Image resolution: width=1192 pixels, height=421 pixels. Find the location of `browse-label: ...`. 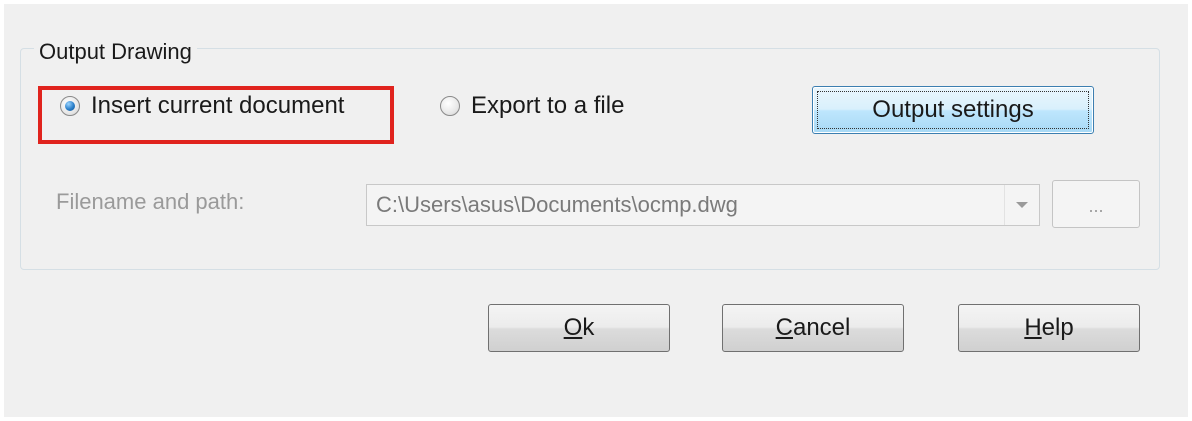

browse-label: ... is located at coordinates (1096, 206).